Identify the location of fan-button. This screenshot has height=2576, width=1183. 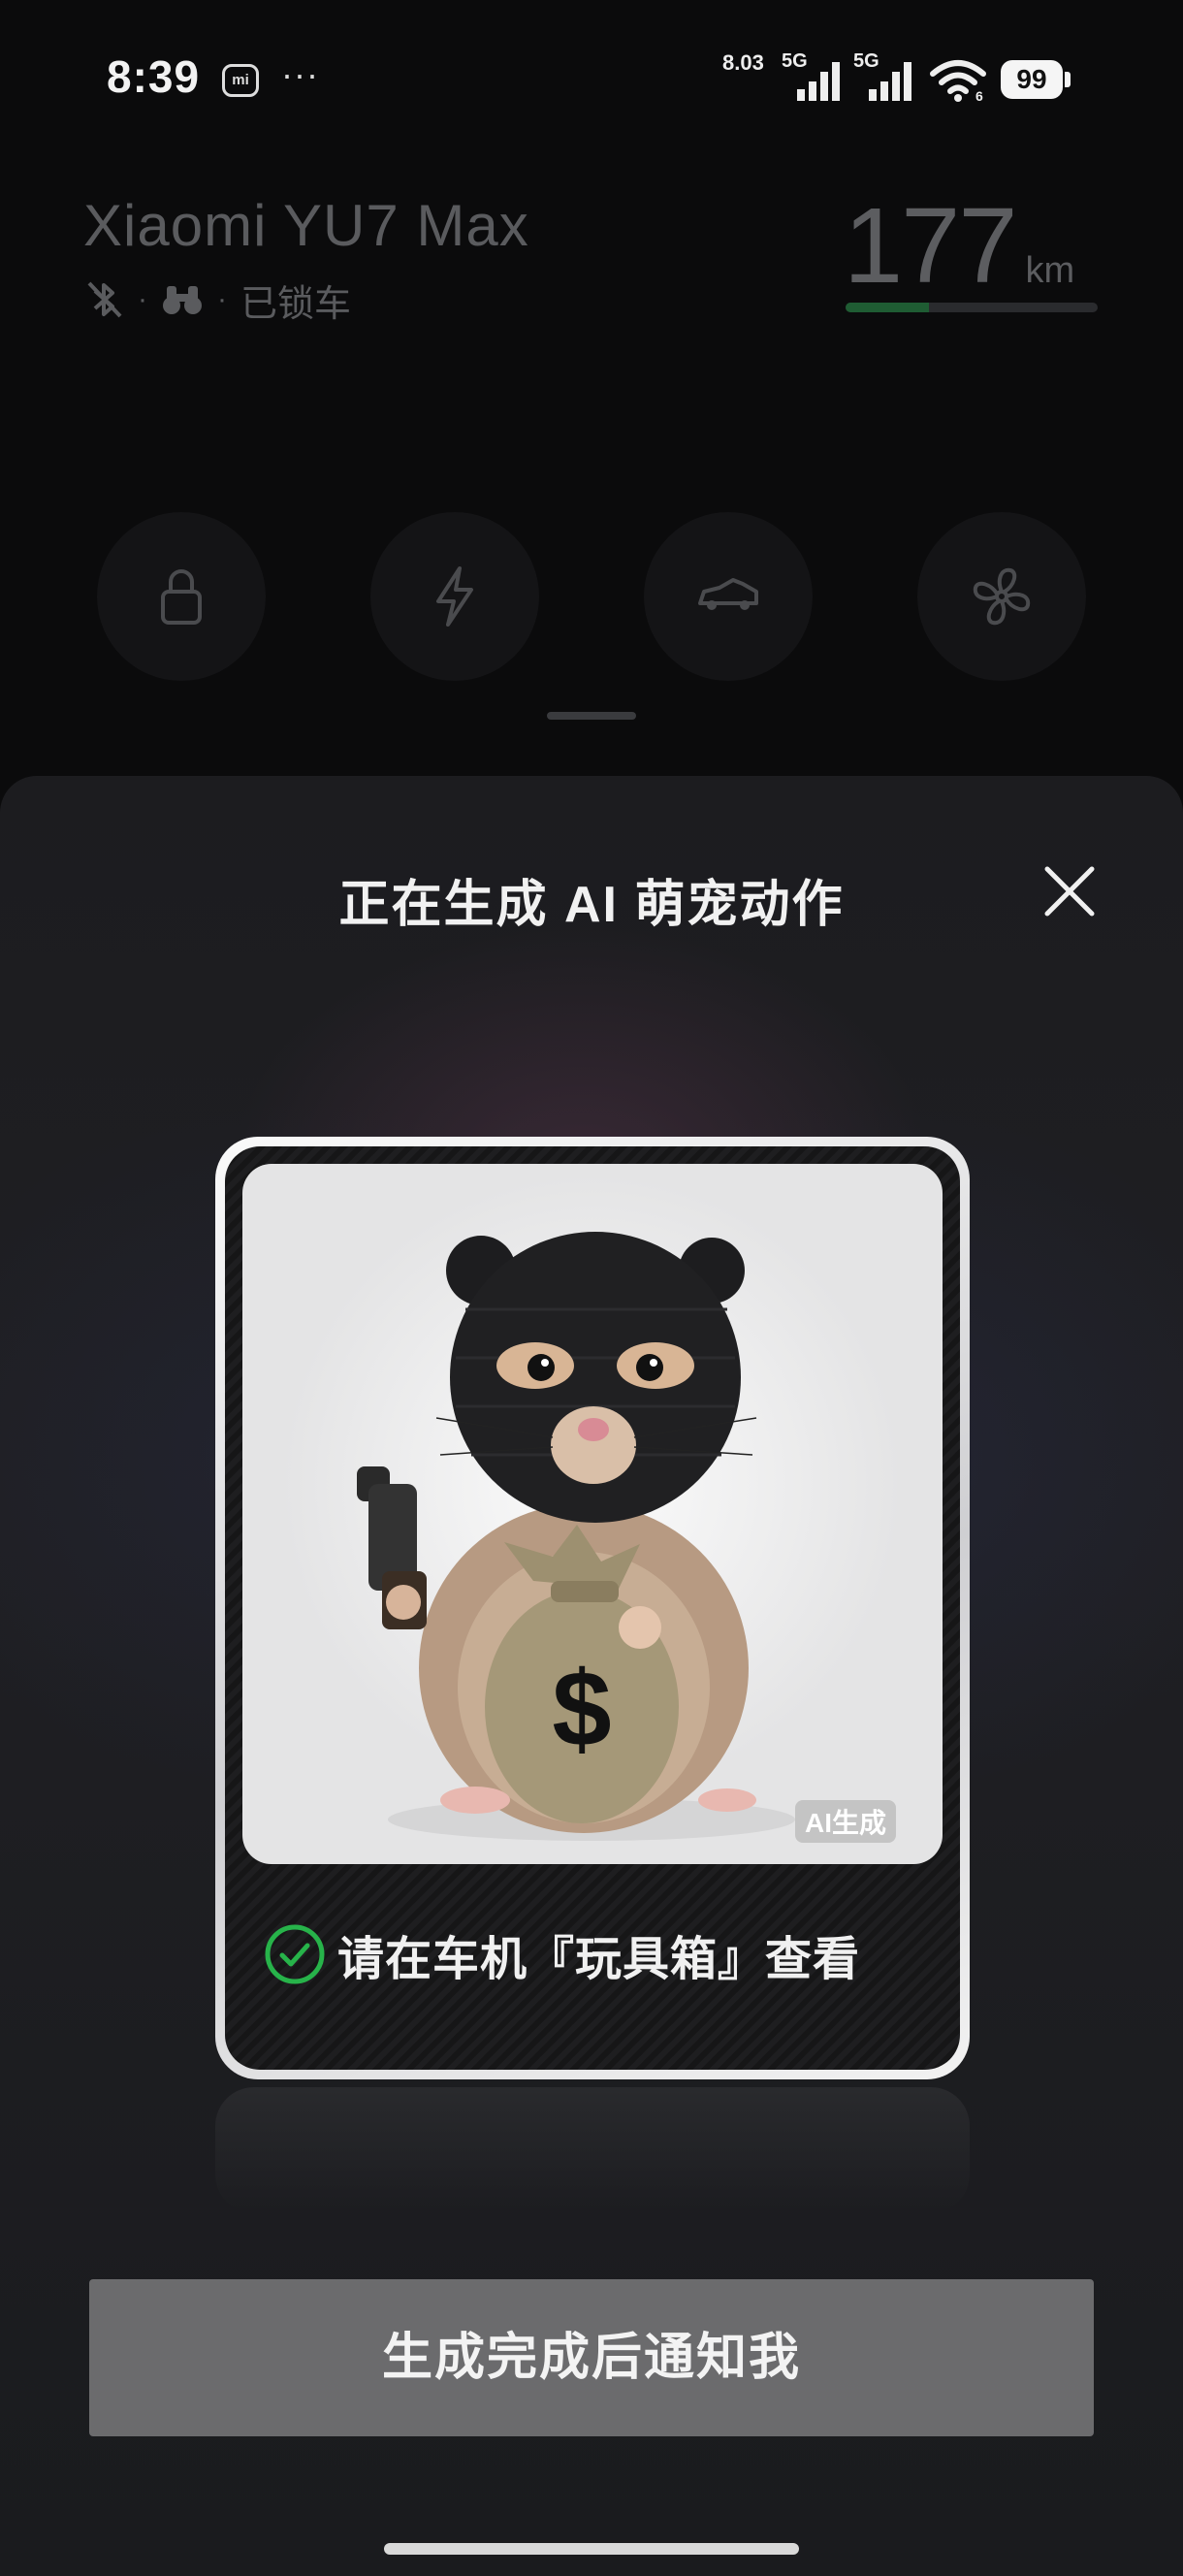
(1001, 596).